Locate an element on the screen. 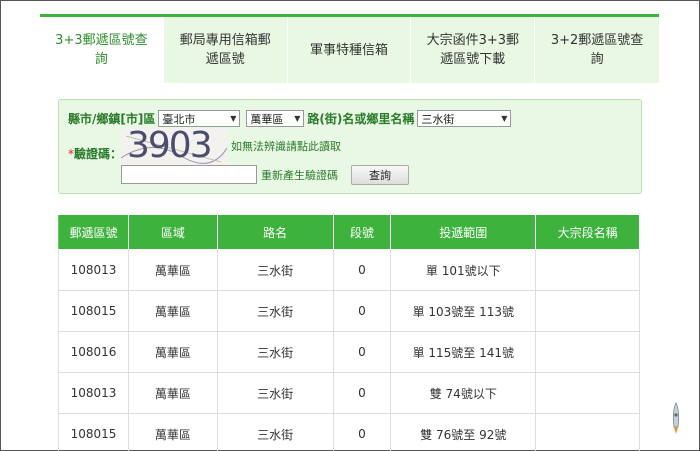 The width and height of the screenshot is (700, 451). cell-range: 雙 74號以下 is located at coordinates (463, 393).